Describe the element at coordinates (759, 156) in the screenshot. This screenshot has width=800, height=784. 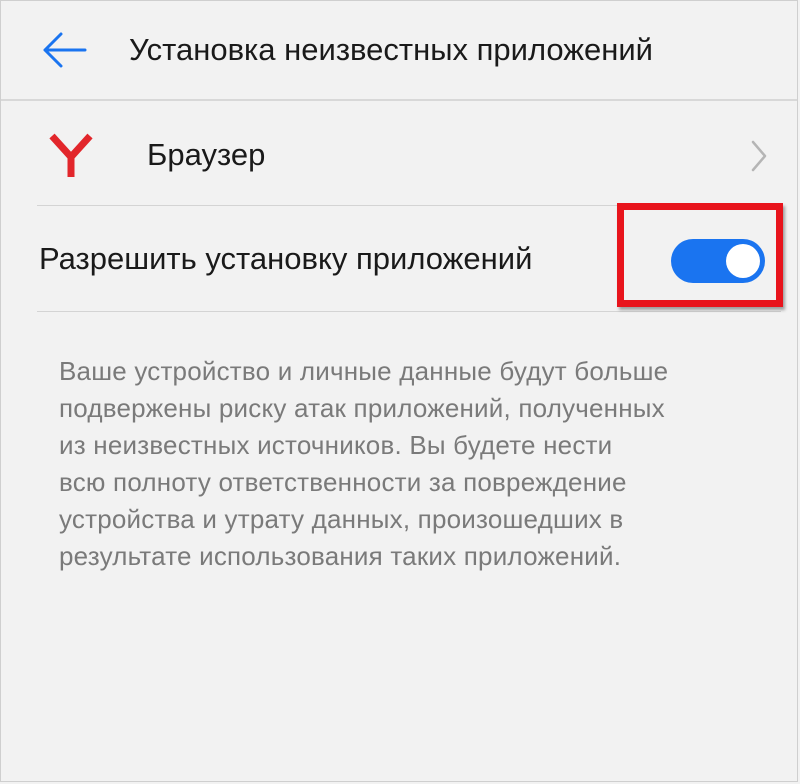
I see `chevron-right-icon` at that location.